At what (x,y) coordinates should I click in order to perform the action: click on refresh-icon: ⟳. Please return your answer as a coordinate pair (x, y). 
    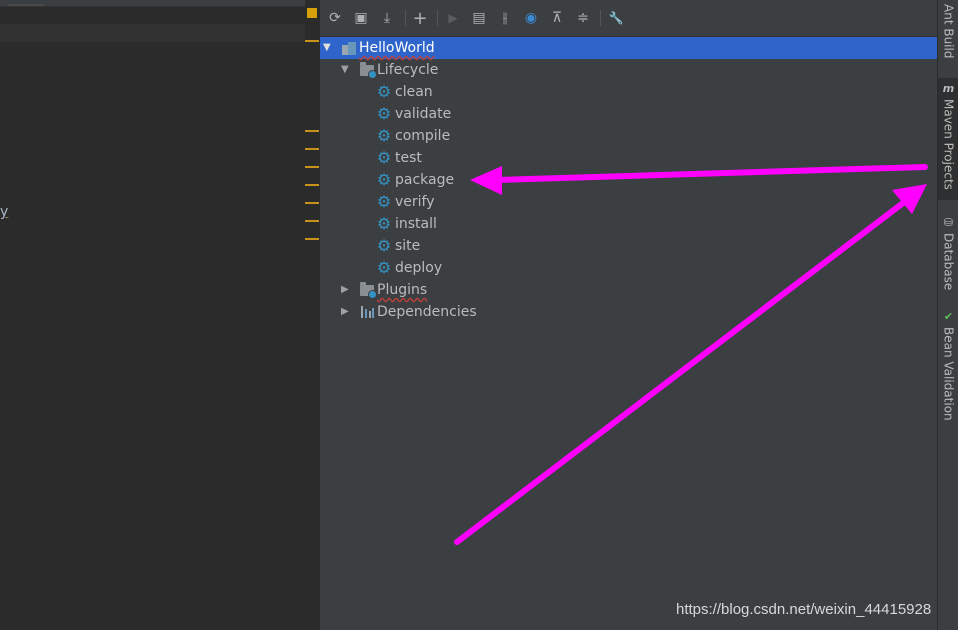
    Looking at the image, I should click on (335, 18).